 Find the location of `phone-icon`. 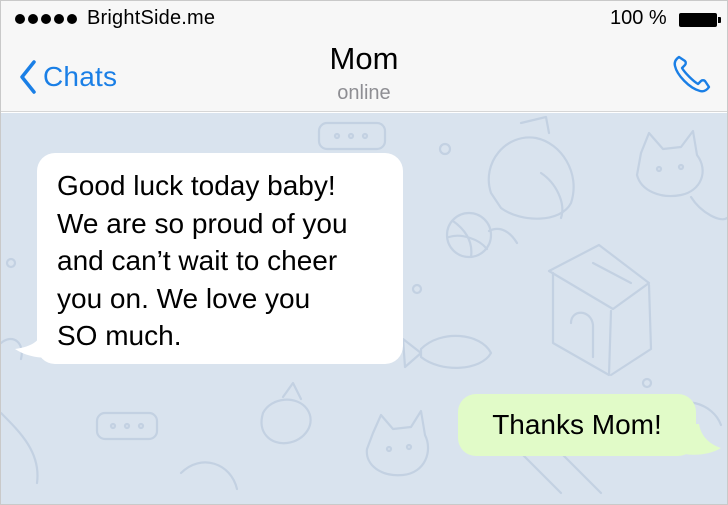

phone-icon is located at coordinates (692, 74).